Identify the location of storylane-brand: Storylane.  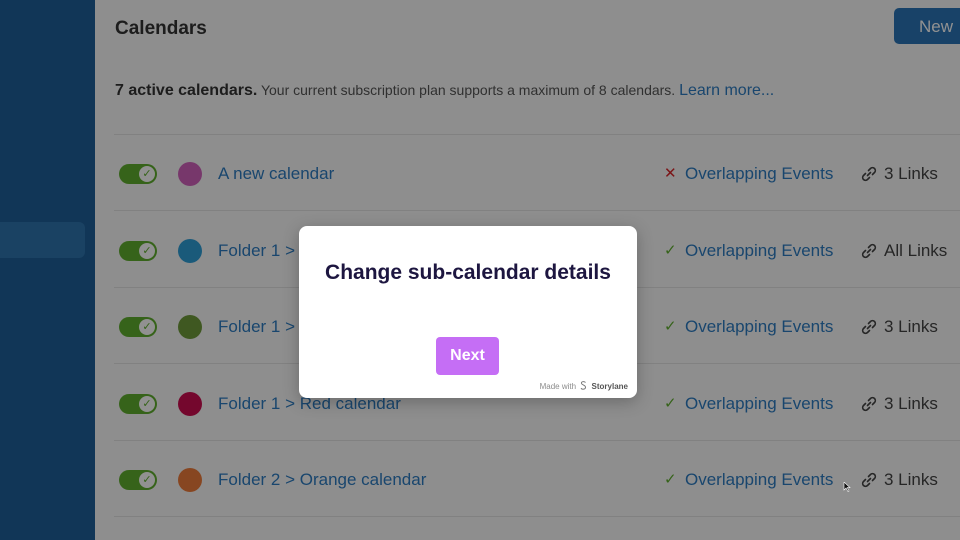
(609, 386).